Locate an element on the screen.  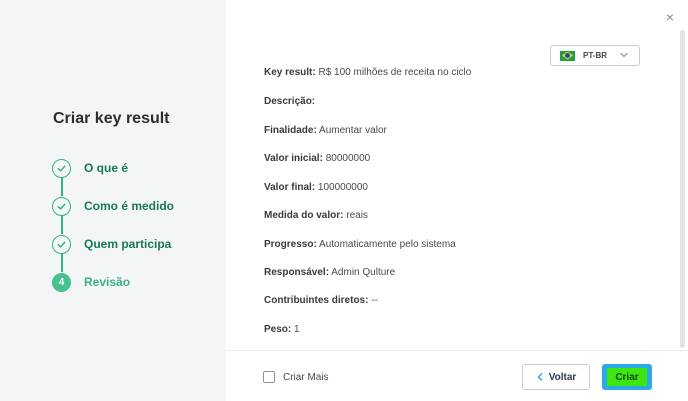
chevron-left-icon is located at coordinates (539, 377).